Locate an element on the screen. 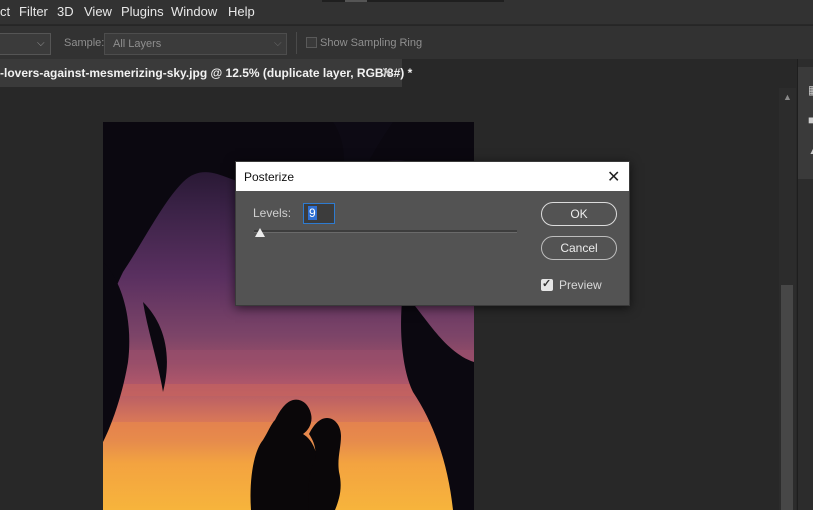 Image resolution: width=813 pixels, height=510 pixels. levels-label: Levels: is located at coordinates (272, 213).